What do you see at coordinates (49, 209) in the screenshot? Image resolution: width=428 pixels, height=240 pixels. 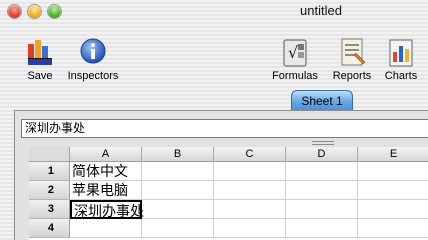 I see `row-header-3: 3` at bounding box center [49, 209].